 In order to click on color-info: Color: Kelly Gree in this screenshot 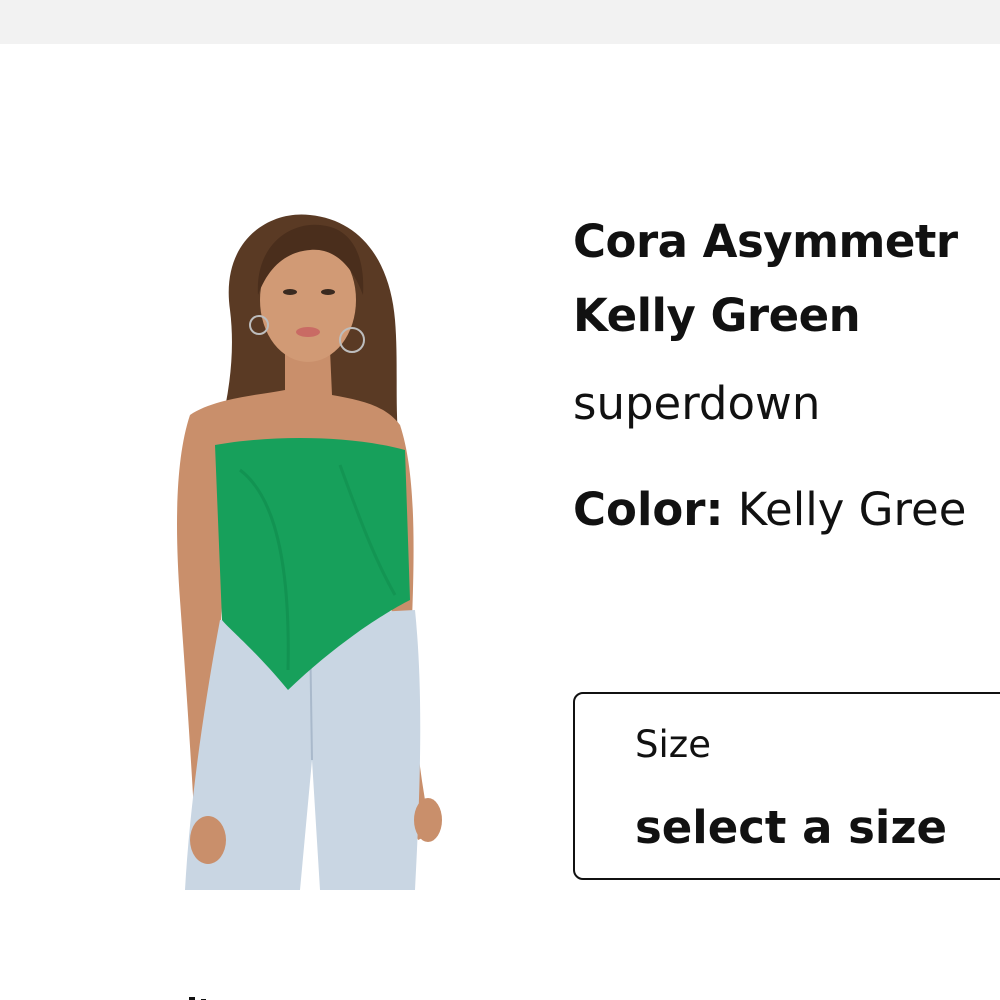, I will do `click(786, 510)`.